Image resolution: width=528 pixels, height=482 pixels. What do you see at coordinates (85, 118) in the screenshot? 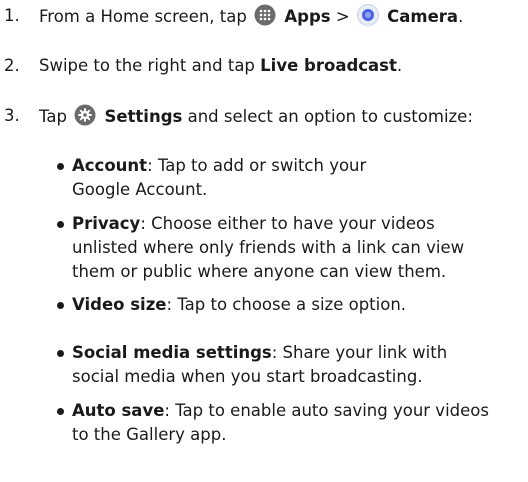
I see `settings-gear-icon` at bounding box center [85, 118].